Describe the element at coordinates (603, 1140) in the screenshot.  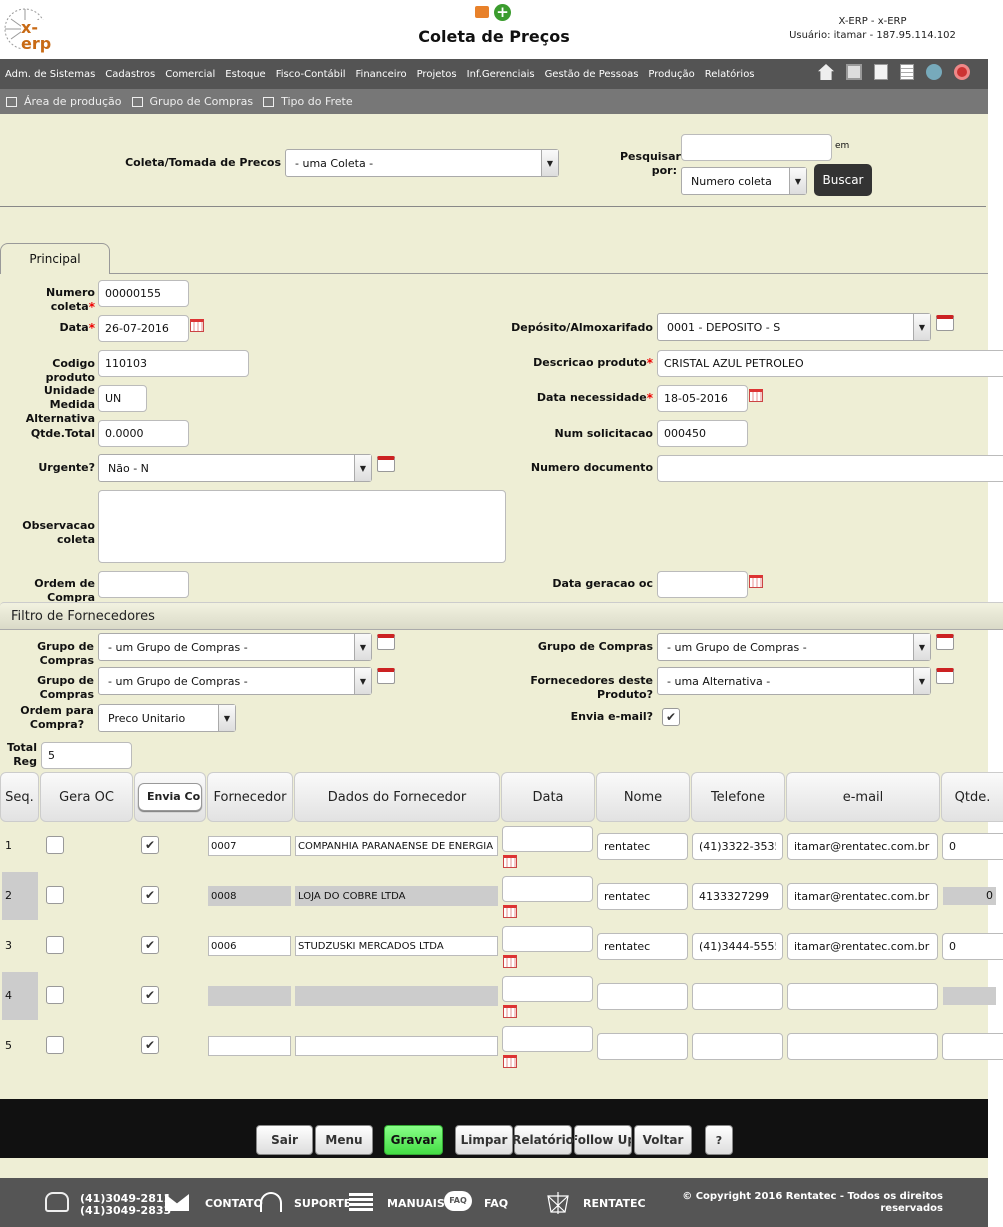
I see `follow-up-button: Follow Up` at that location.